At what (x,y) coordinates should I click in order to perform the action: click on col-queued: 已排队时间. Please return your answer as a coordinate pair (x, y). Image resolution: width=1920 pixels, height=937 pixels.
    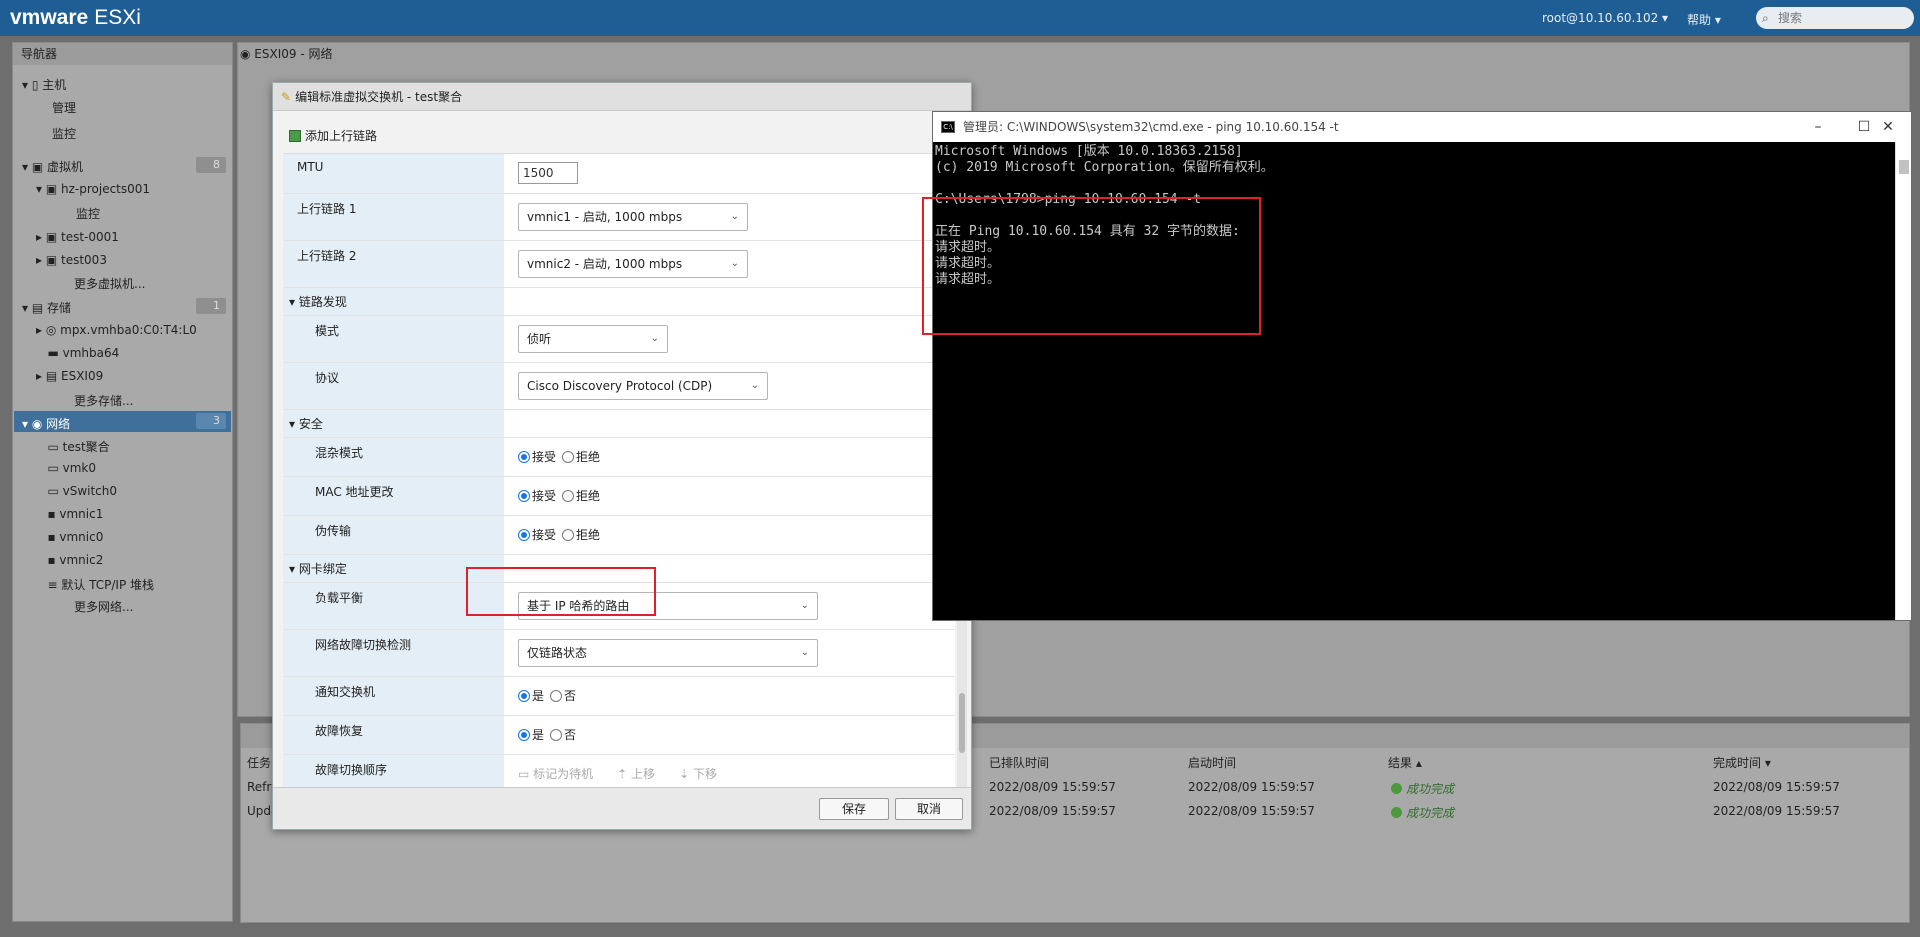
    Looking at the image, I should click on (1019, 762).